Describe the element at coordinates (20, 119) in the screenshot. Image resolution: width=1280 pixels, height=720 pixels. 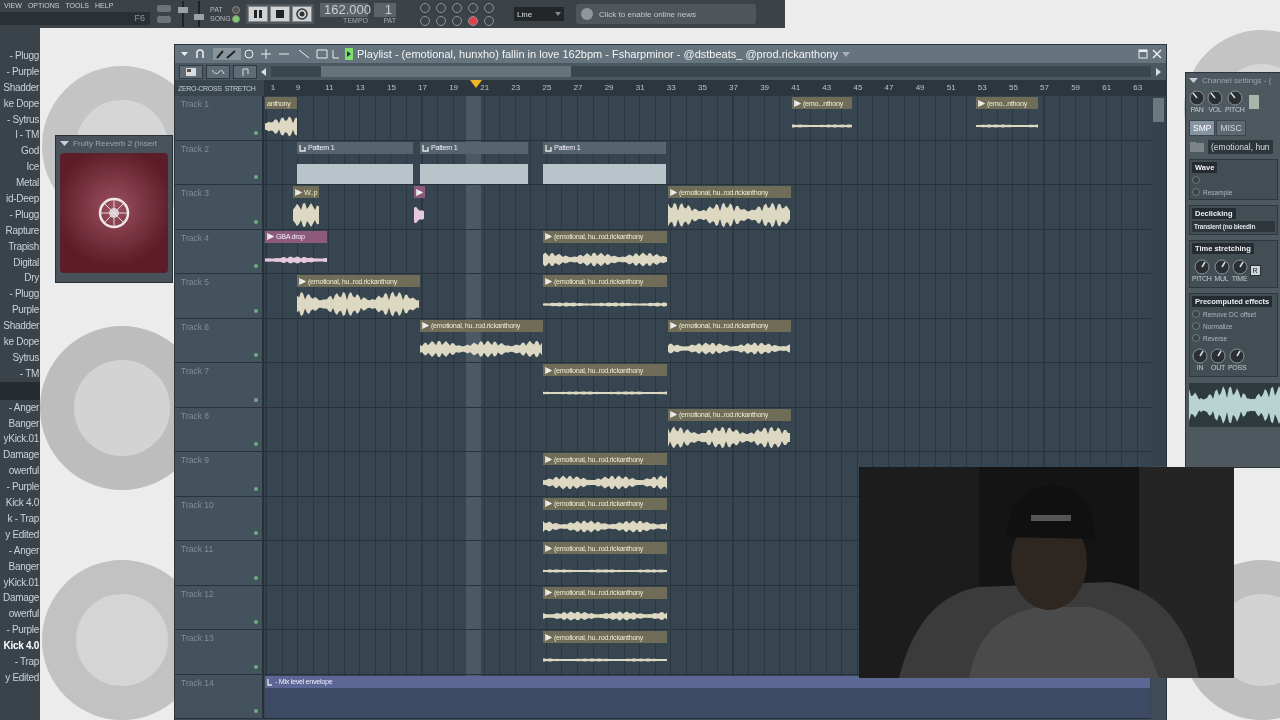
I see `browser-item: - Sytrus` at that location.